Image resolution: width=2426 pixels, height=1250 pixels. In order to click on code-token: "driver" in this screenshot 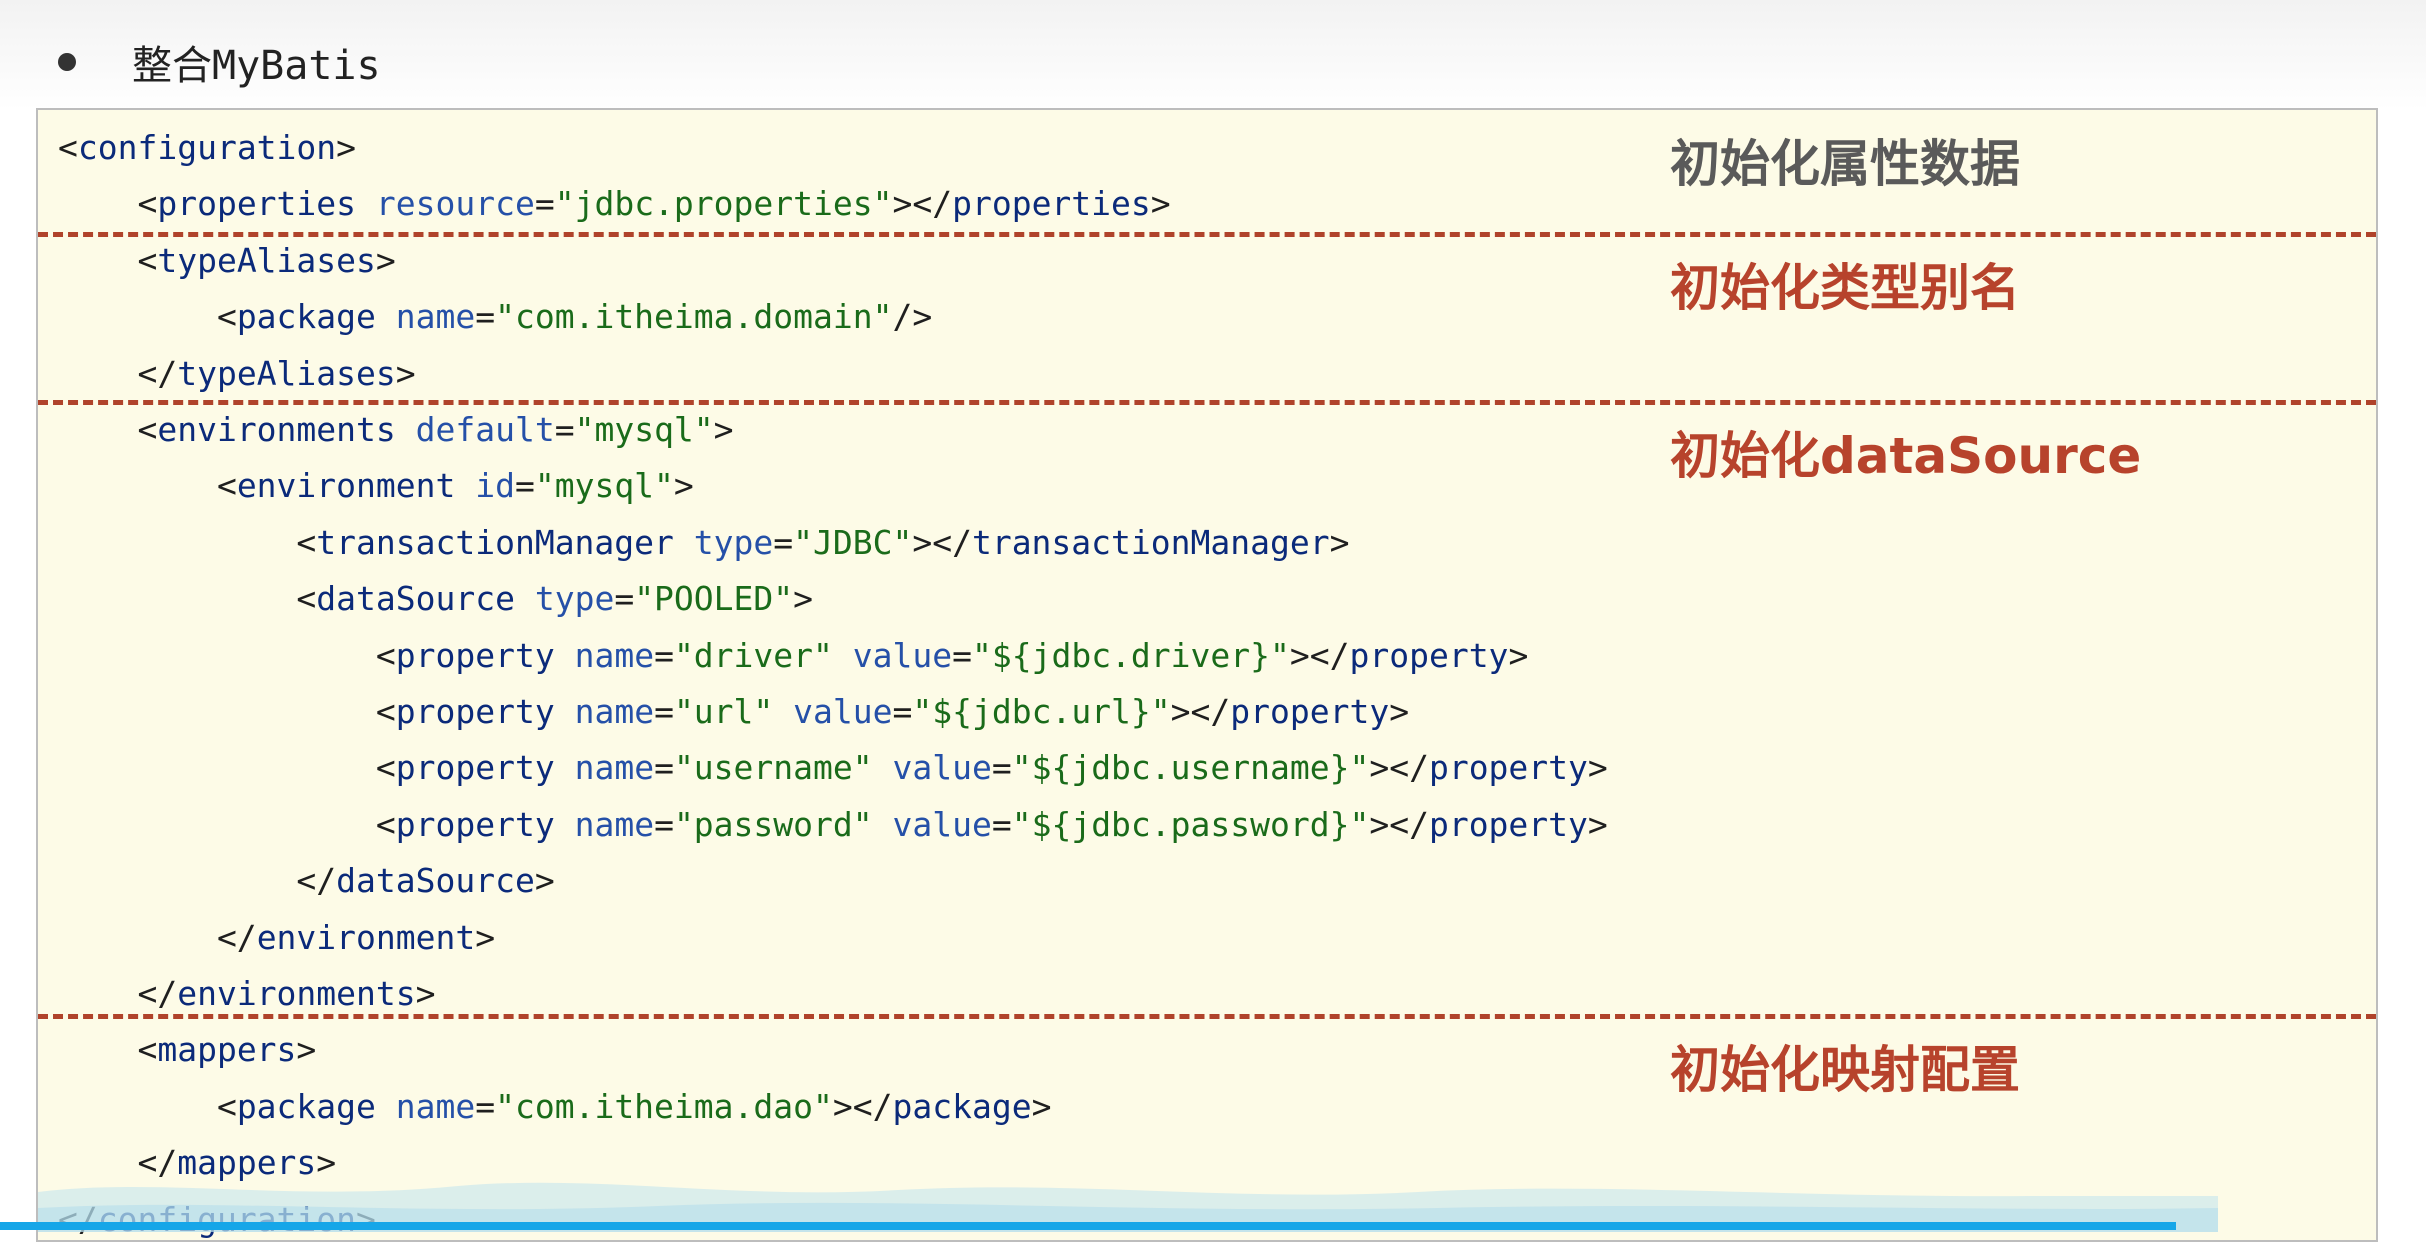, I will do `click(753, 655)`.